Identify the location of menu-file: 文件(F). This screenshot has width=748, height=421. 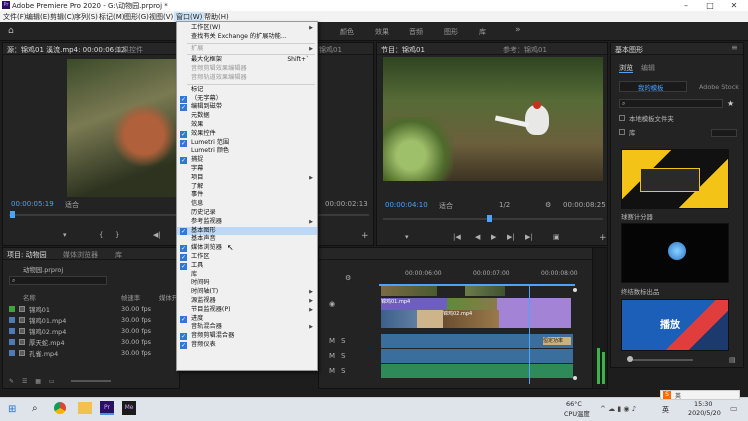
(15, 17).